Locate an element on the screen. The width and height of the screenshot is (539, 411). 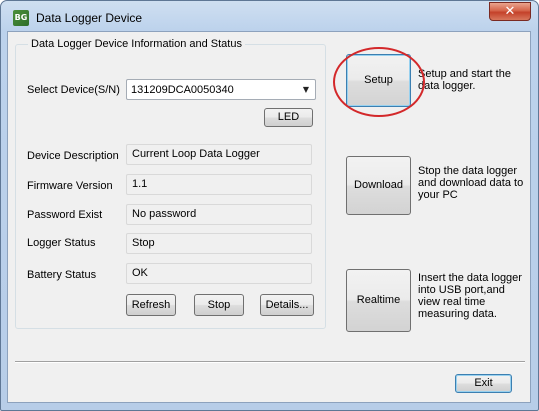
led-button: LED is located at coordinates (288, 117).